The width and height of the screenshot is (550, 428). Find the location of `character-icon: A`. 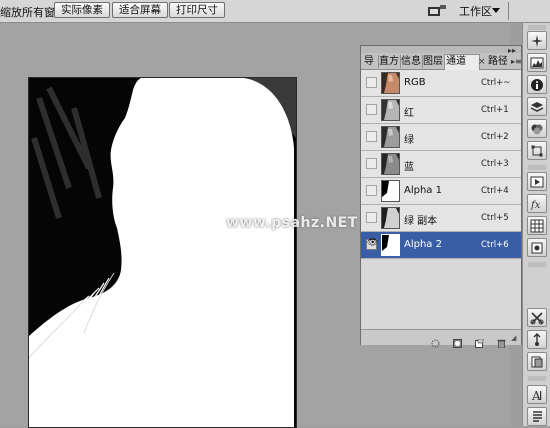

character-icon: A is located at coordinates (537, 394).